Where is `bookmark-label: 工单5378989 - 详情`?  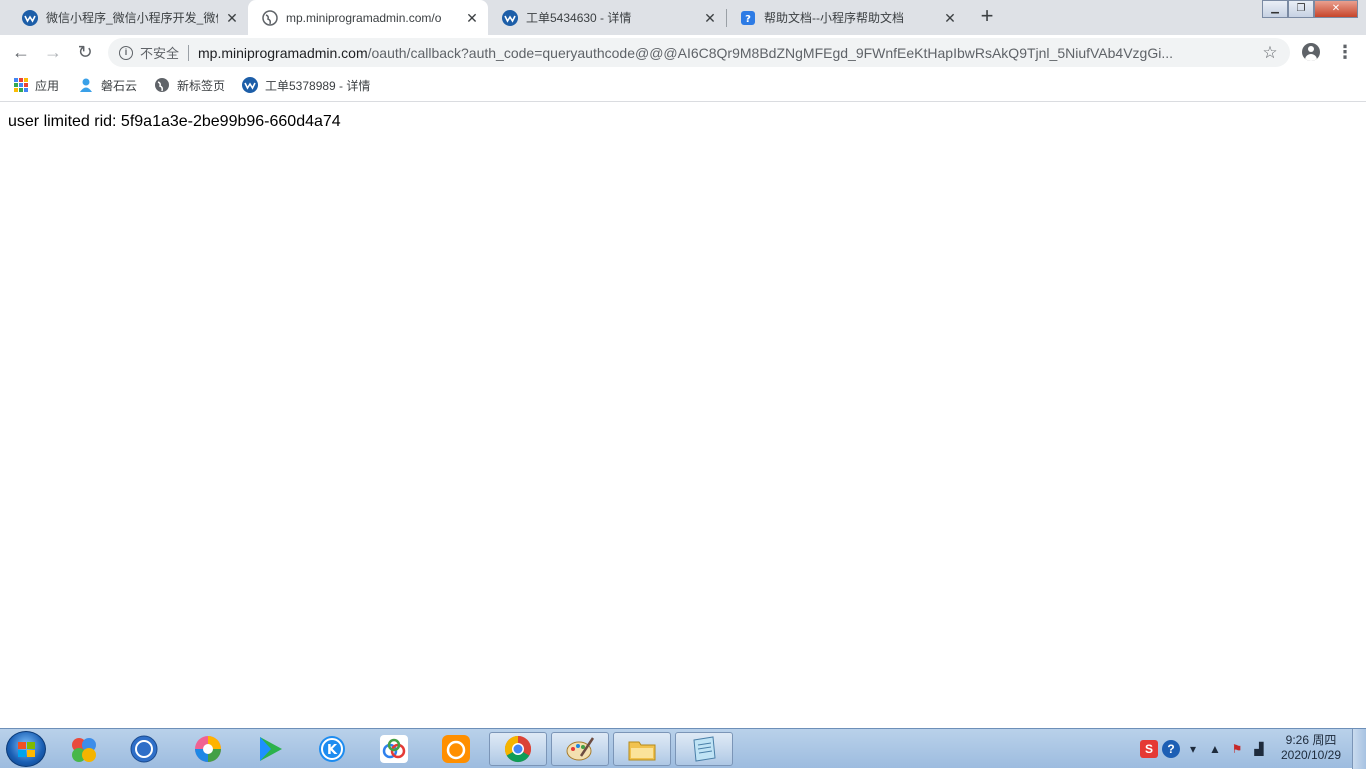 bookmark-label: 工单5378989 - 详情 is located at coordinates (318, 85).